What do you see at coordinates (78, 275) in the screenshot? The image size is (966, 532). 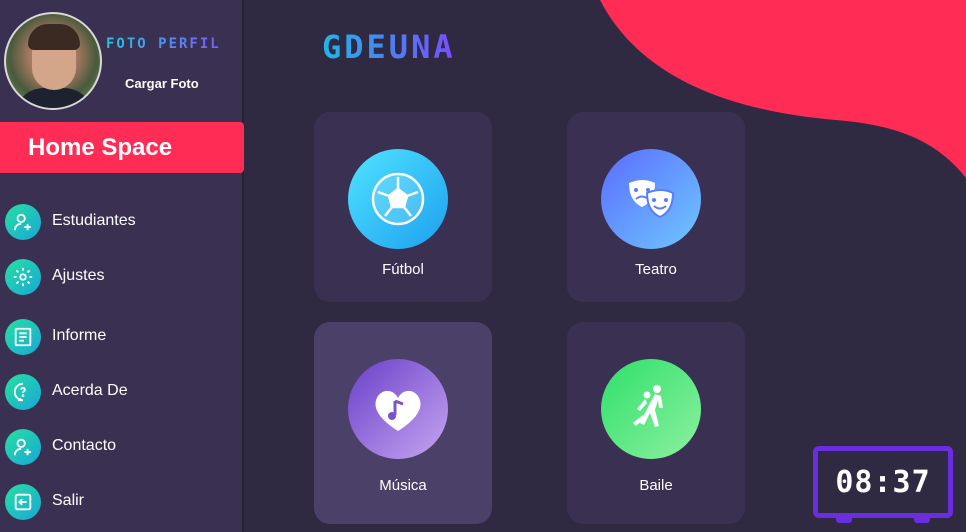 I see `sidebar-item-label: Ajustes` at bounding box center [78, 275].